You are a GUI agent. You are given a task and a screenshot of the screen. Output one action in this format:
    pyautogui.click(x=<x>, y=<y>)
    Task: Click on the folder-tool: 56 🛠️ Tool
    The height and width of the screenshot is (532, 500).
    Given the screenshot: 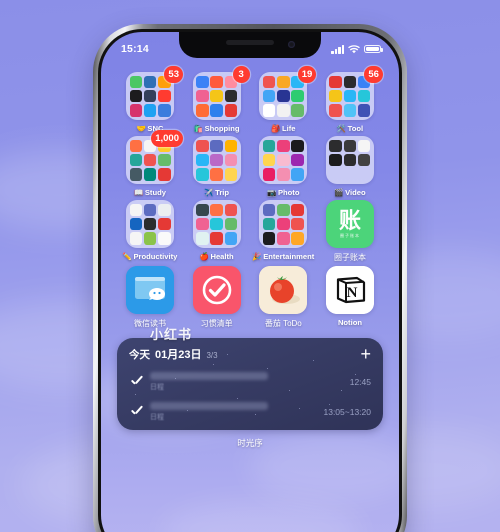 What is the action you would take?
    pyautogui.click(x=353, y=99)
    